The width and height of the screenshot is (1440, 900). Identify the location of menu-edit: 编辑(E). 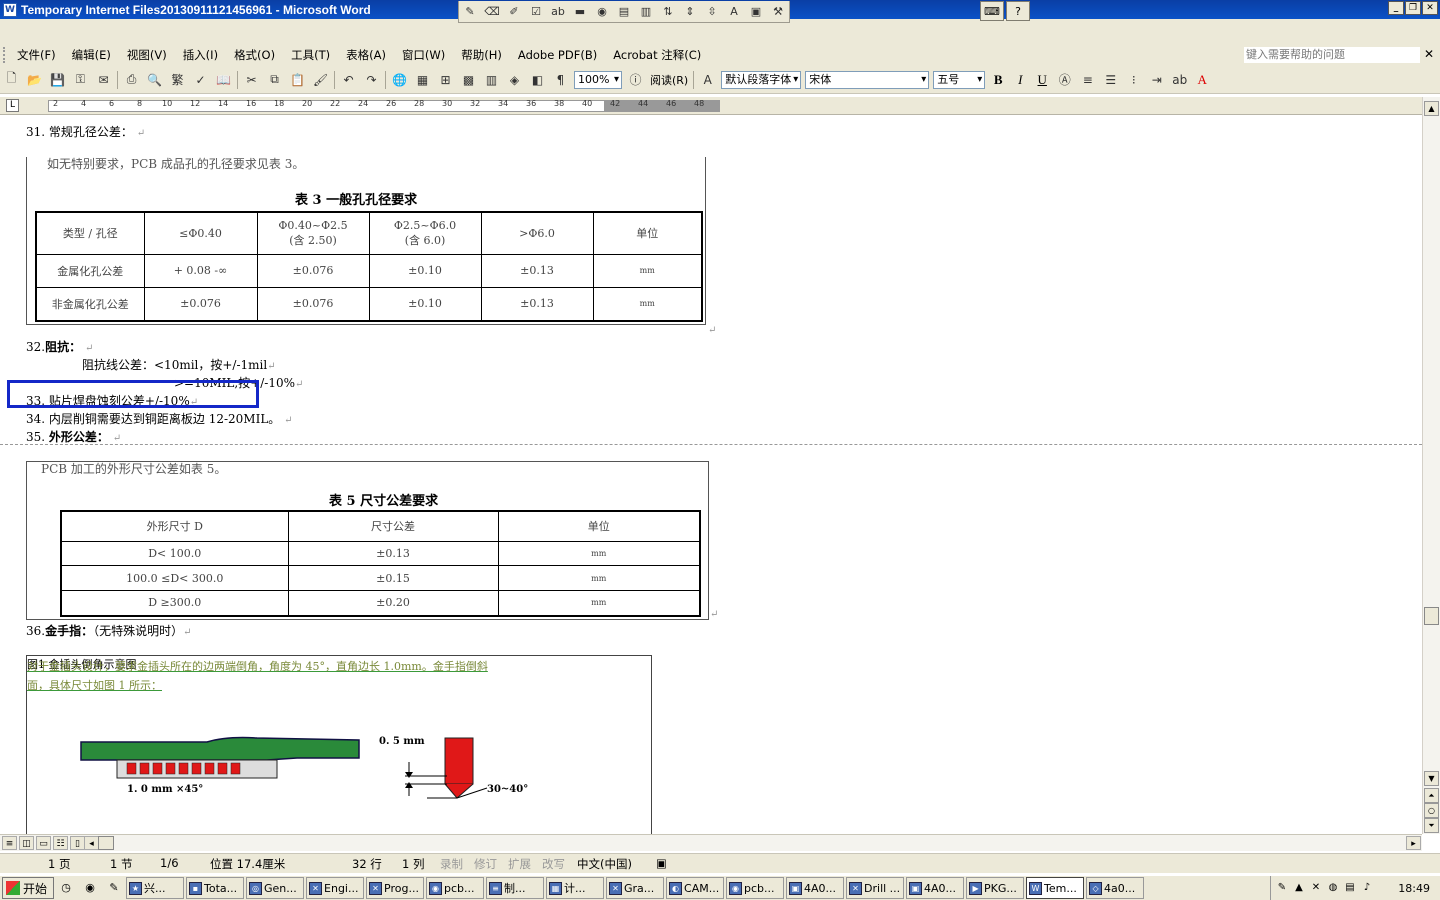
(91, 55).